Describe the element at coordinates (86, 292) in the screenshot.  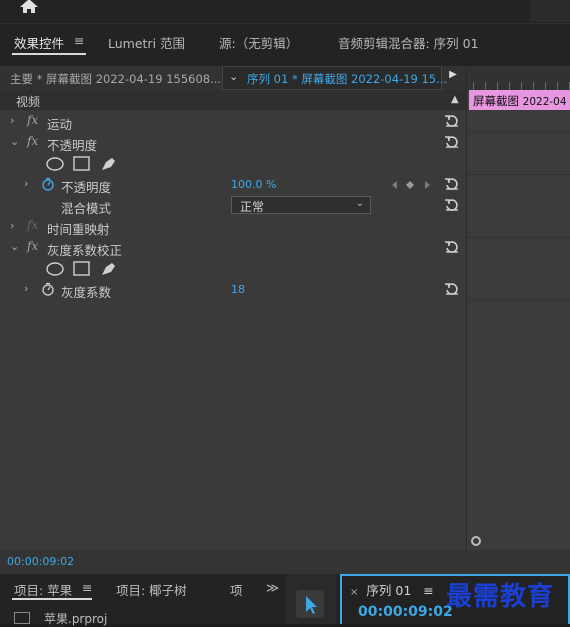
I see `property-label: 灰度系数` at that location.